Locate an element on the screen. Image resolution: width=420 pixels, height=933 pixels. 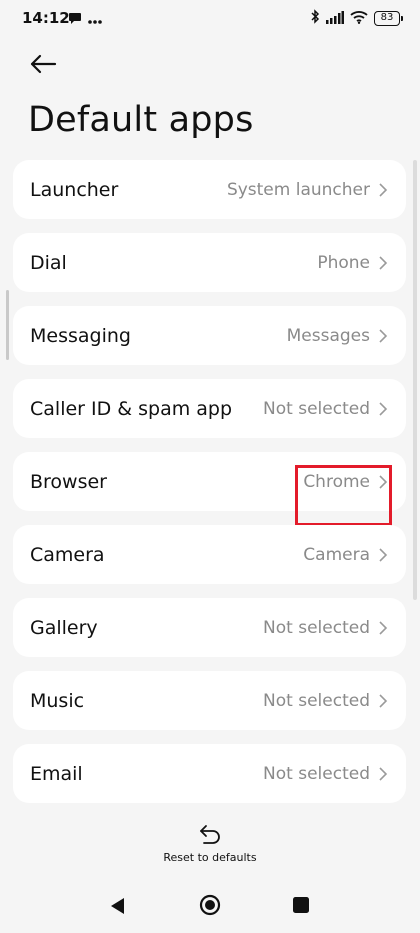
reset-to-defaults-button: Reset to defaults is located at coordinates (210, 843).